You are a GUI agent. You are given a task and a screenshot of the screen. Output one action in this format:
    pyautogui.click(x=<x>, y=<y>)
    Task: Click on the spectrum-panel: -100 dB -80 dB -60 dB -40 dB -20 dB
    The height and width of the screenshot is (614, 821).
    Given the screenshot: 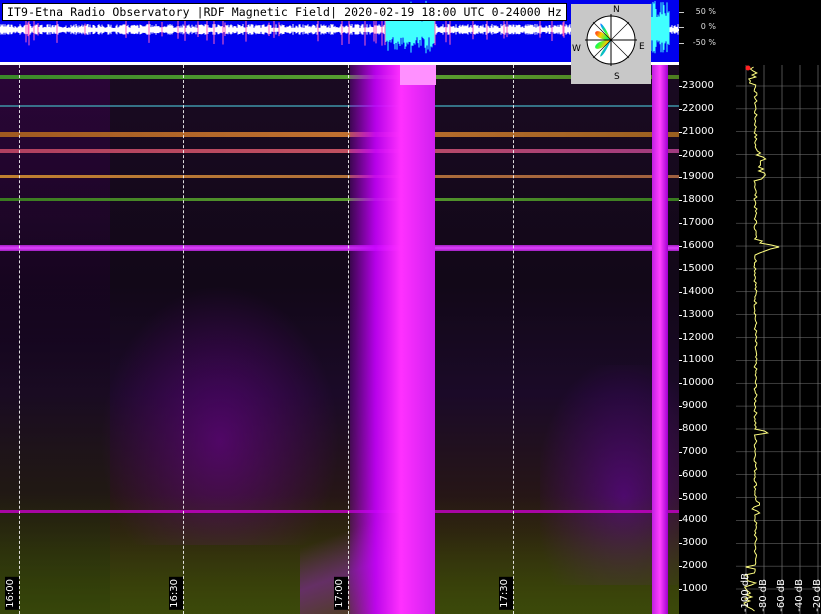 What is the action you would take?
    pyautogui.click(x=778, y=339)
    